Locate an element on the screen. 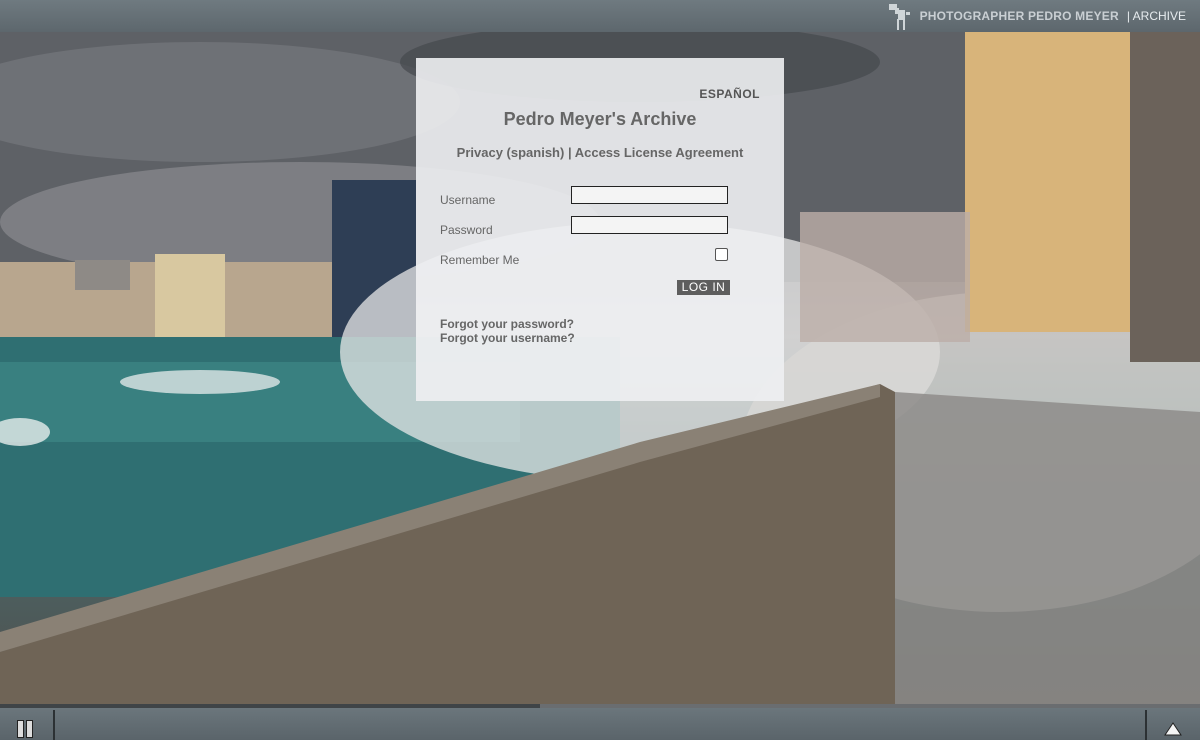 This screenshot has width=1200, height=740. forgot-password-link: Forgot your password? is located at coordinates (507, 324).